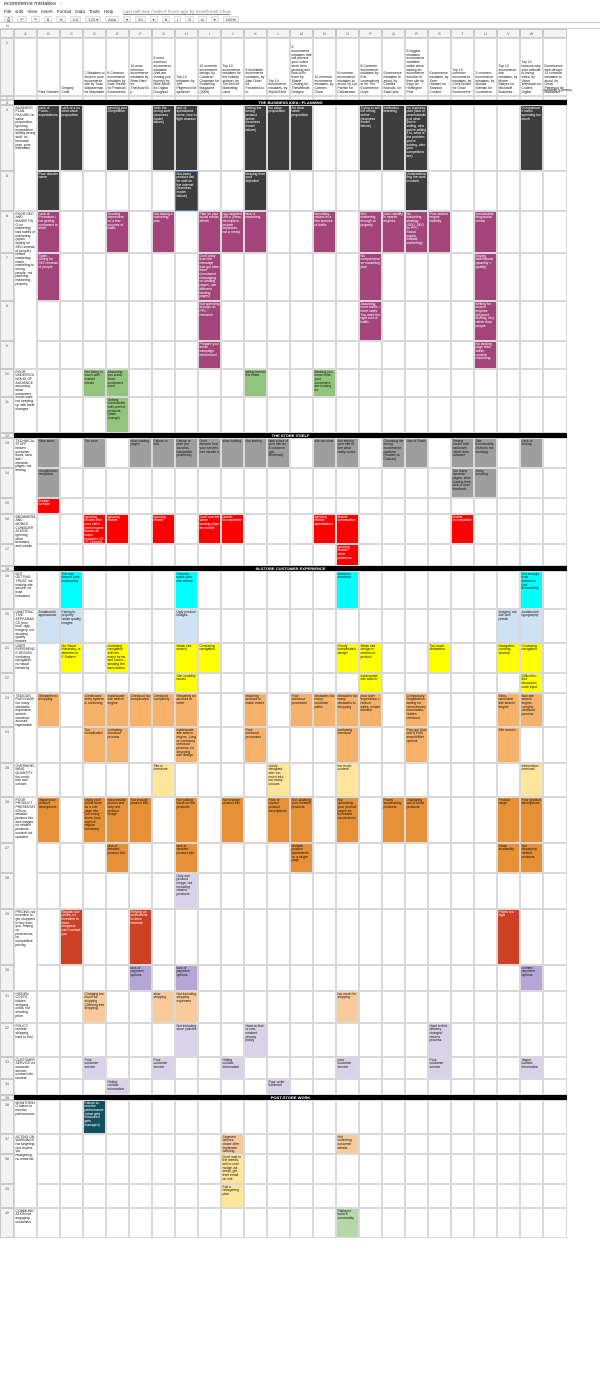 This screenshot has width=600, height=1380. Describe the element at coordinates (439, 33) in the screenshot. I see `column-header: S` at that location.